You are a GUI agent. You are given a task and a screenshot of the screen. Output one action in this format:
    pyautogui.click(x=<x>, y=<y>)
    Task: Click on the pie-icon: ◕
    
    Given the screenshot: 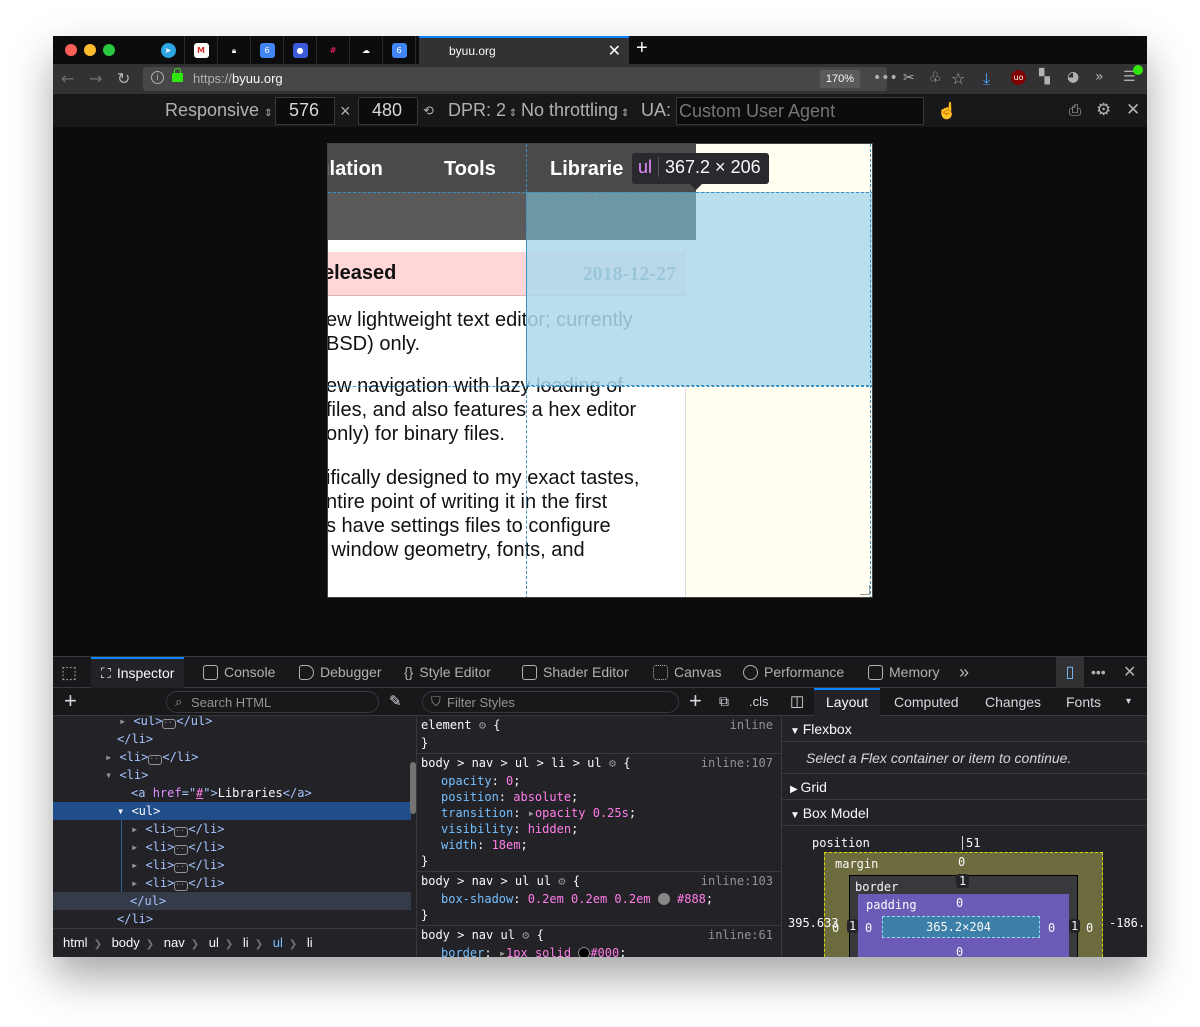 What is the action you would take?
    pyautogui.click(x=1073, y=77)
    